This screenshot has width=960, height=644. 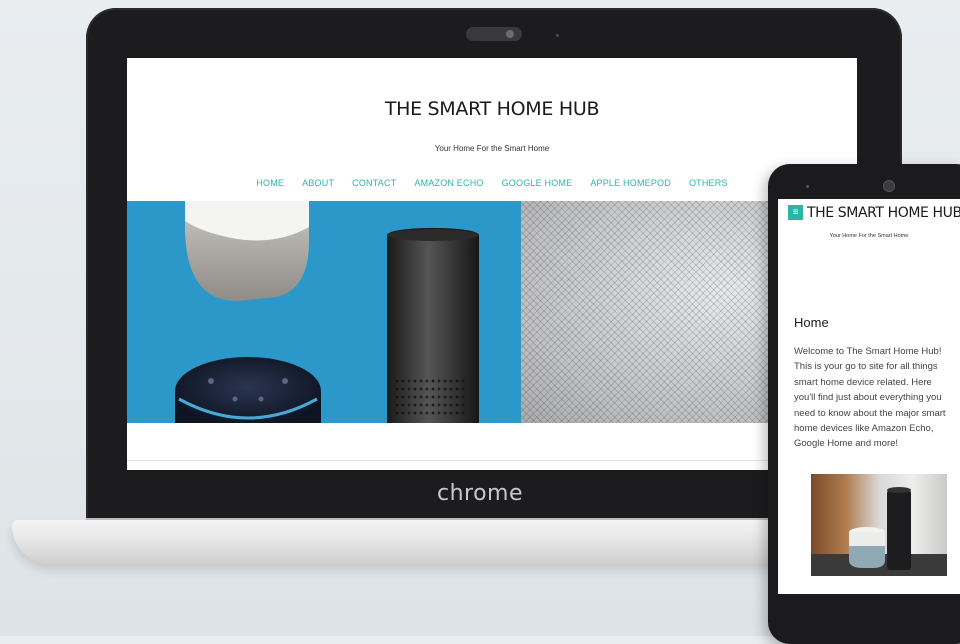 I want to click on echo-dot-device, so click(x=248, y=390).